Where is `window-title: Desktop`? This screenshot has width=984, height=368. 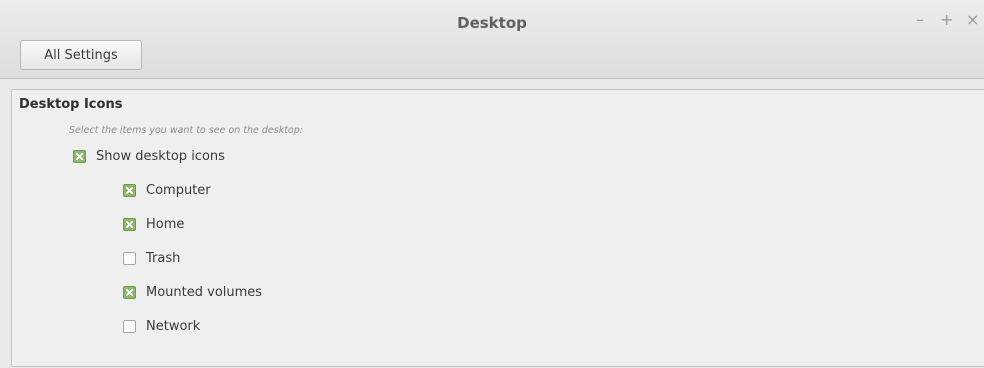 window-title: Desktop is located at coordinates (492, 23).